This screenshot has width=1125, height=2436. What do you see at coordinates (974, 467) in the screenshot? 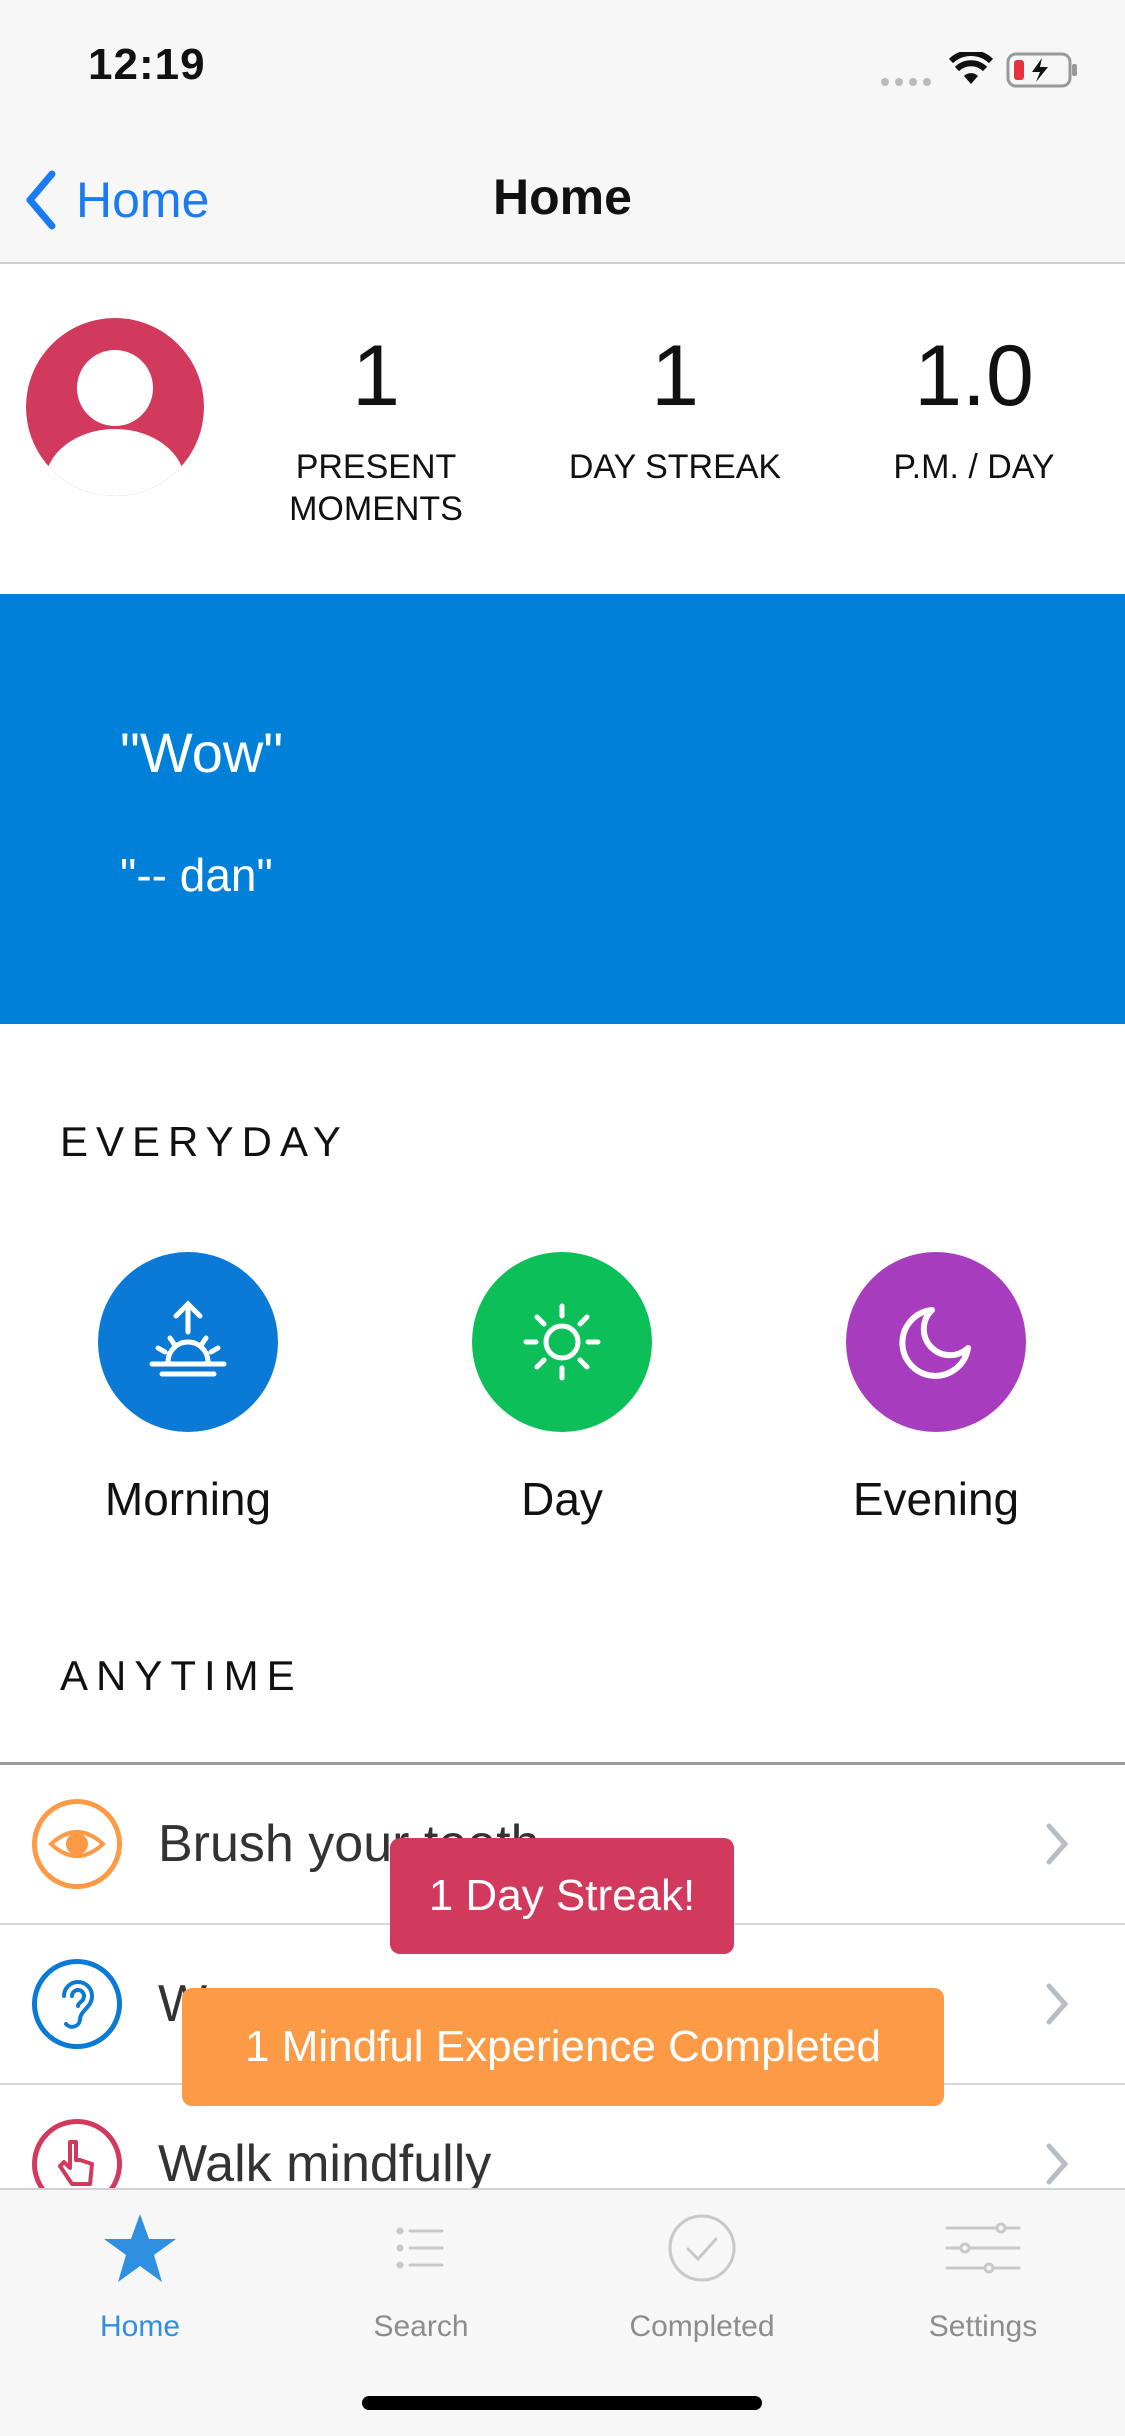
I see `stat-label: P.M. / DAY` at bounding box center [974, 467].